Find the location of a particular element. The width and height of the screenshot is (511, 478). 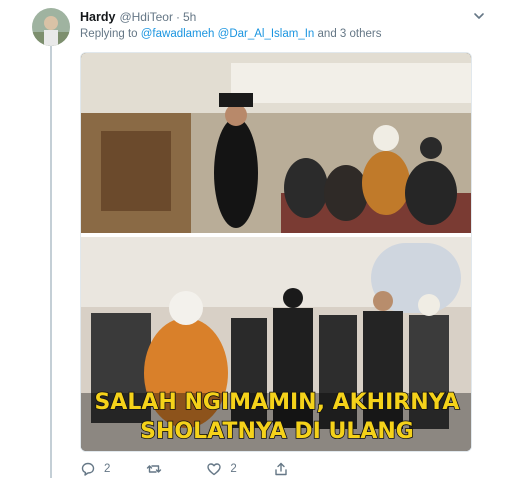

mention-link: @Dar_Al_Islam_In is located at coordinates (266, 34).